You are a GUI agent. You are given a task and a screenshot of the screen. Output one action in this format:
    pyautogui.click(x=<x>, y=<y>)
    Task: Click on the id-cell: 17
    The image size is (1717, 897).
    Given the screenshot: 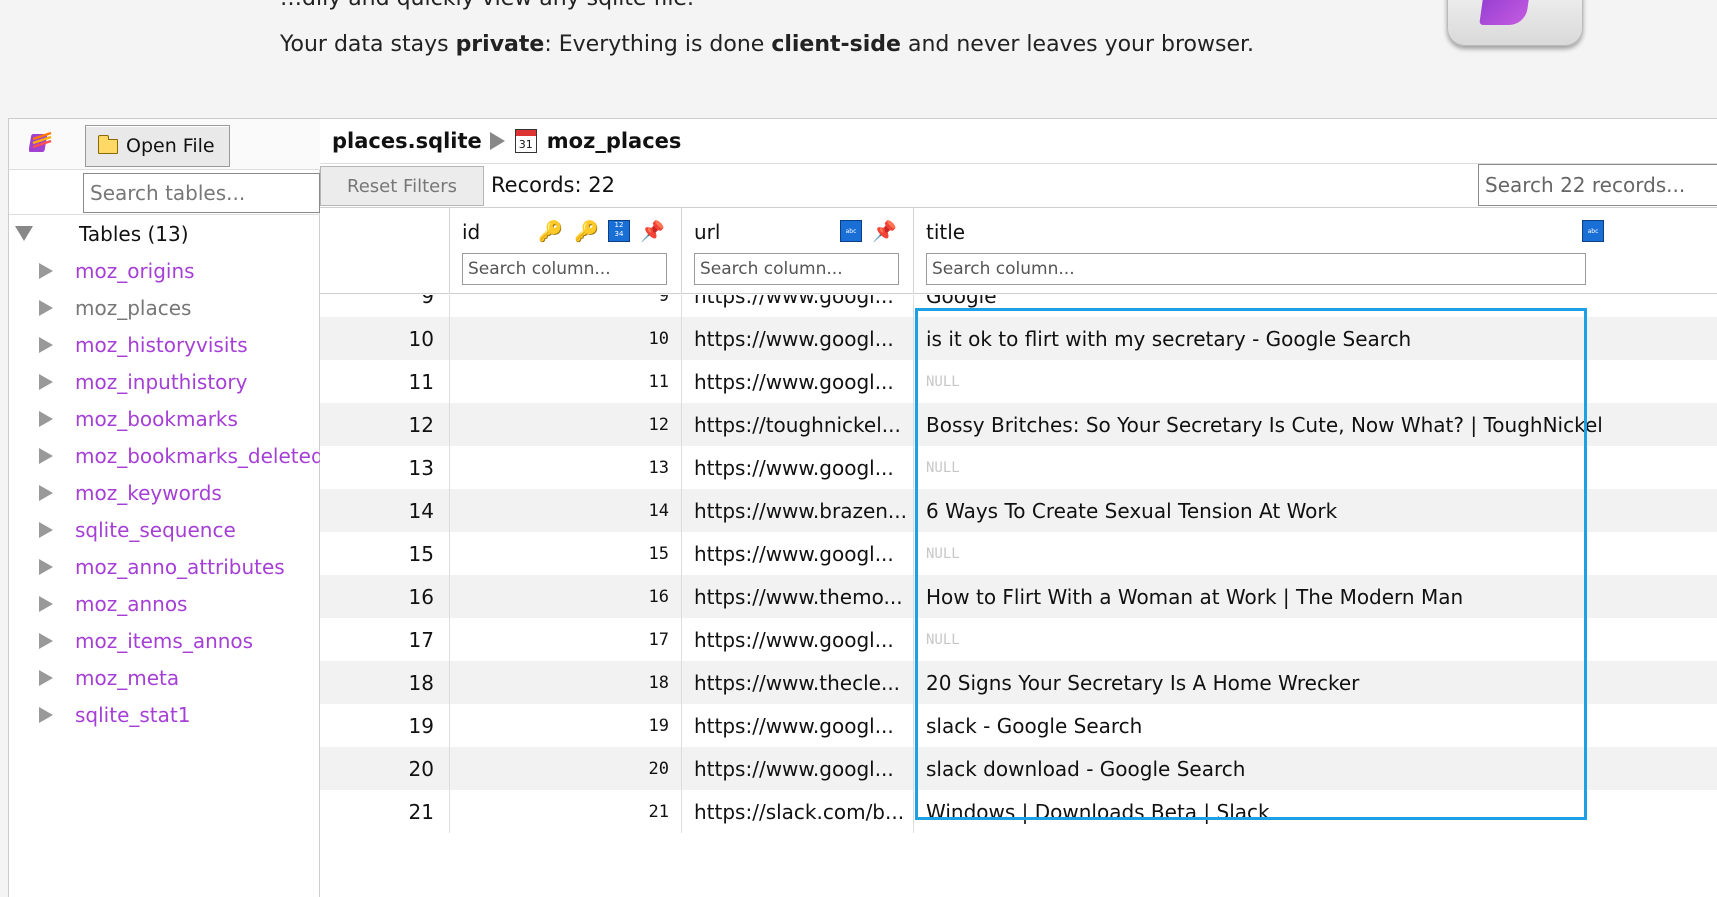 What is the action you would take?
    pyautogui.click(x=566, y=639)
    